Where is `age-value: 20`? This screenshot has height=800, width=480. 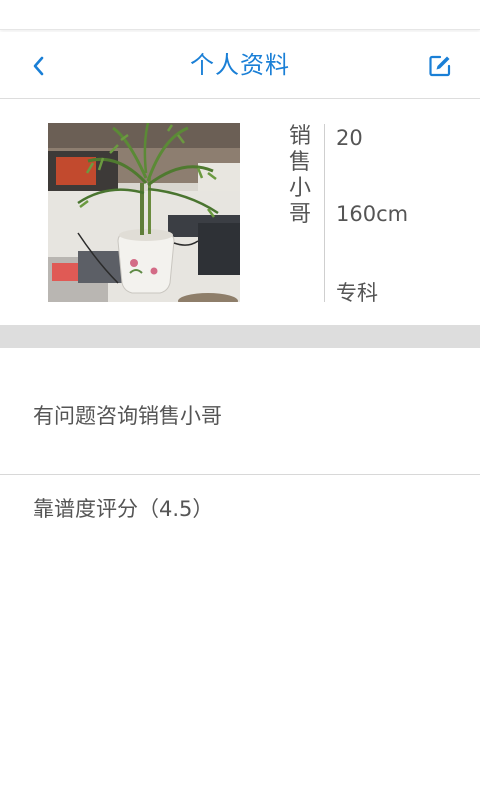 age-value: 20 is located at coordinates (349, 138).